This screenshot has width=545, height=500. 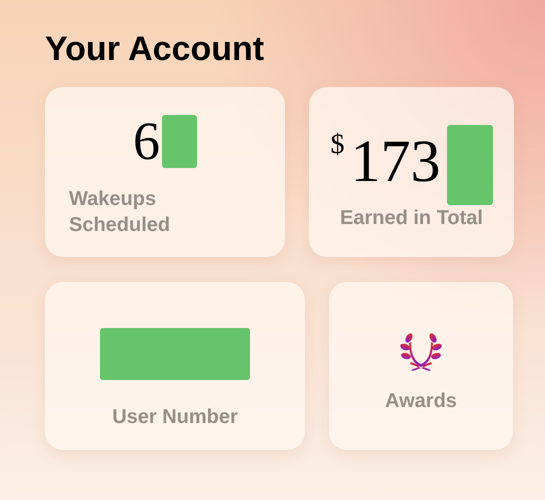 I want to click on wakeup-count: 6, so click(x=146, y=141).